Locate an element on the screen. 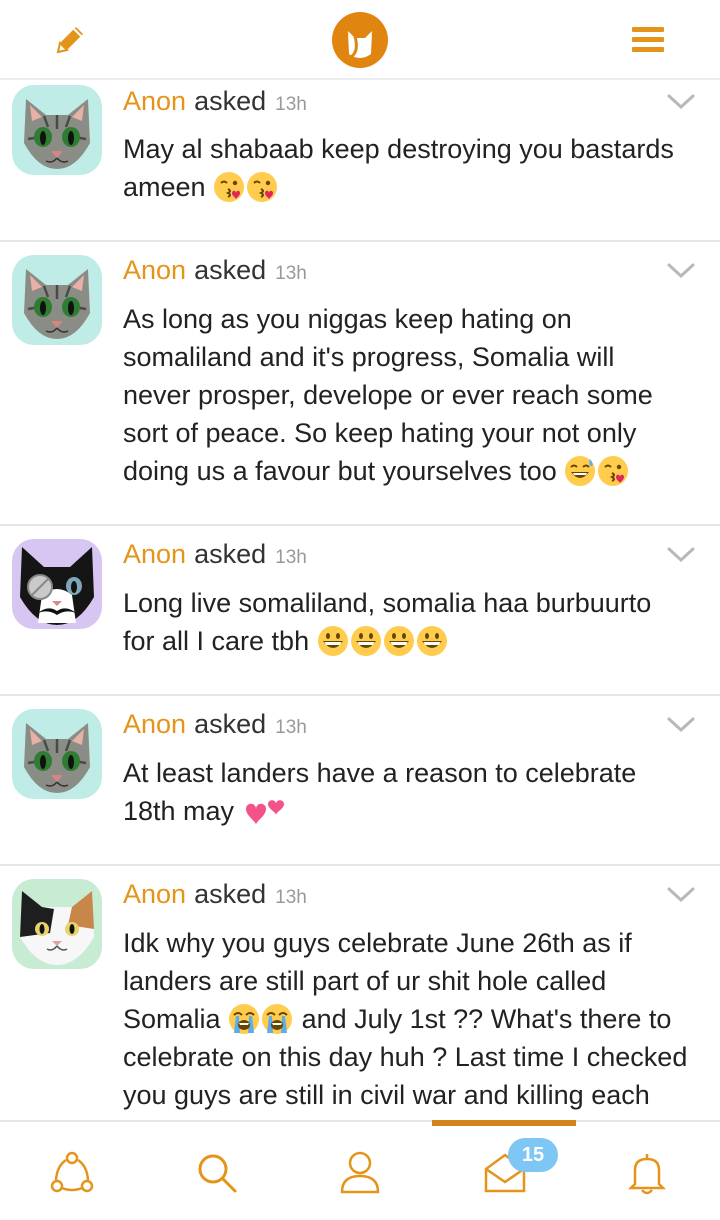 Image resolution: width=720 pixels, height=1220 pixels. pencil-icon is located at coordinates (70, 40).